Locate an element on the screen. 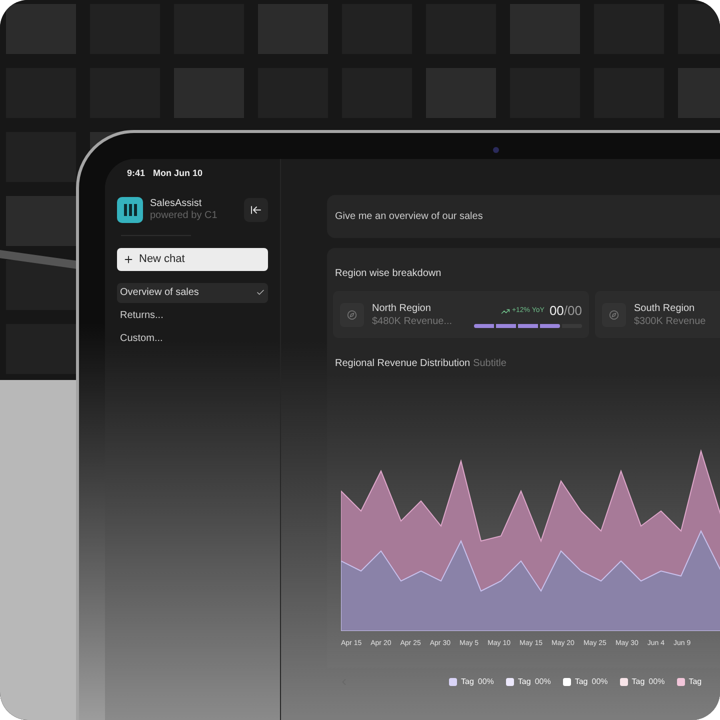 The height and width of the screenshot is (720, 720). status-time: 9:41 is located at coordinates (136, 173).